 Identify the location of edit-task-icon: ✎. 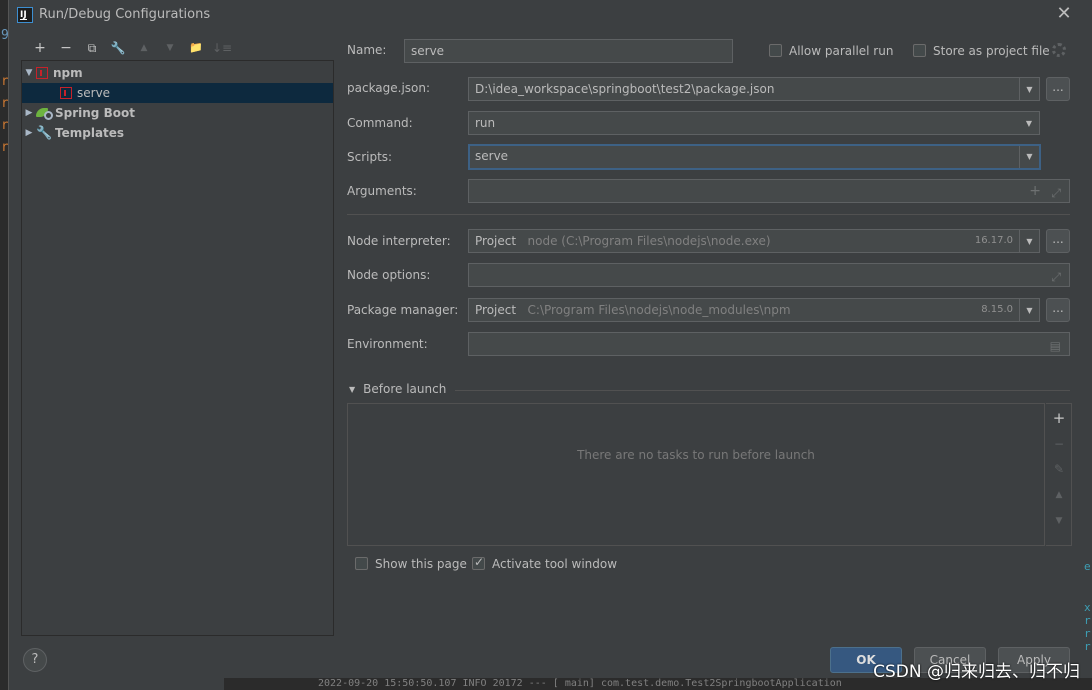
(1059, 469).